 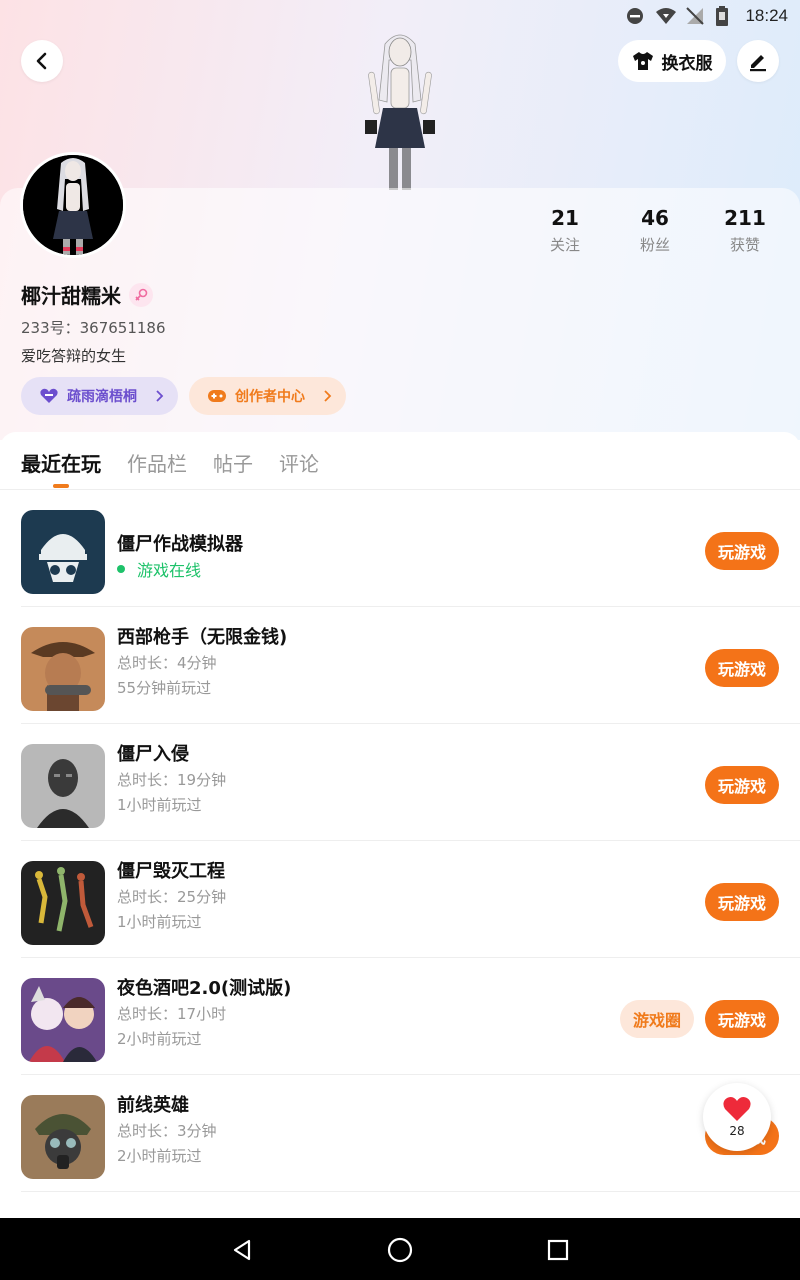 What do you see at coordinates (737, 1109) in the screenshot?
I see `heart-icon` at bounding box center [737, 1109].